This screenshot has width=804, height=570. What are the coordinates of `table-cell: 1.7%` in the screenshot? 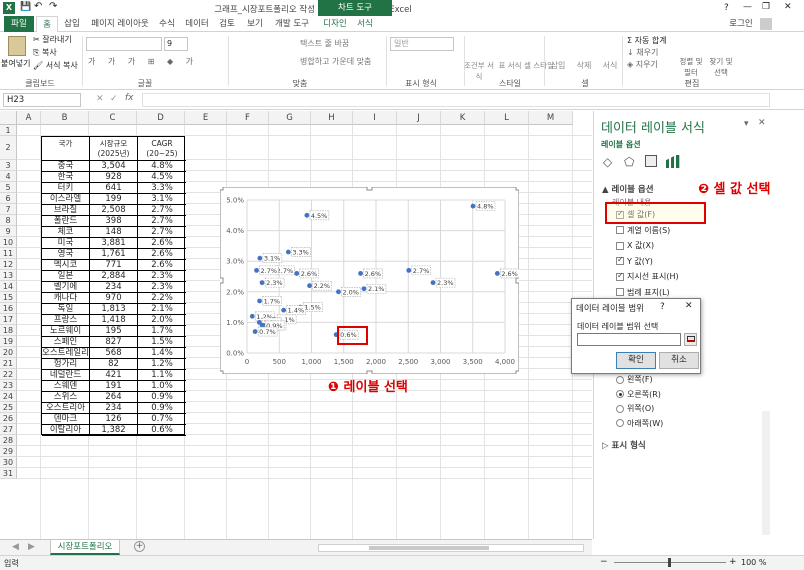 It's located at (162, 331).